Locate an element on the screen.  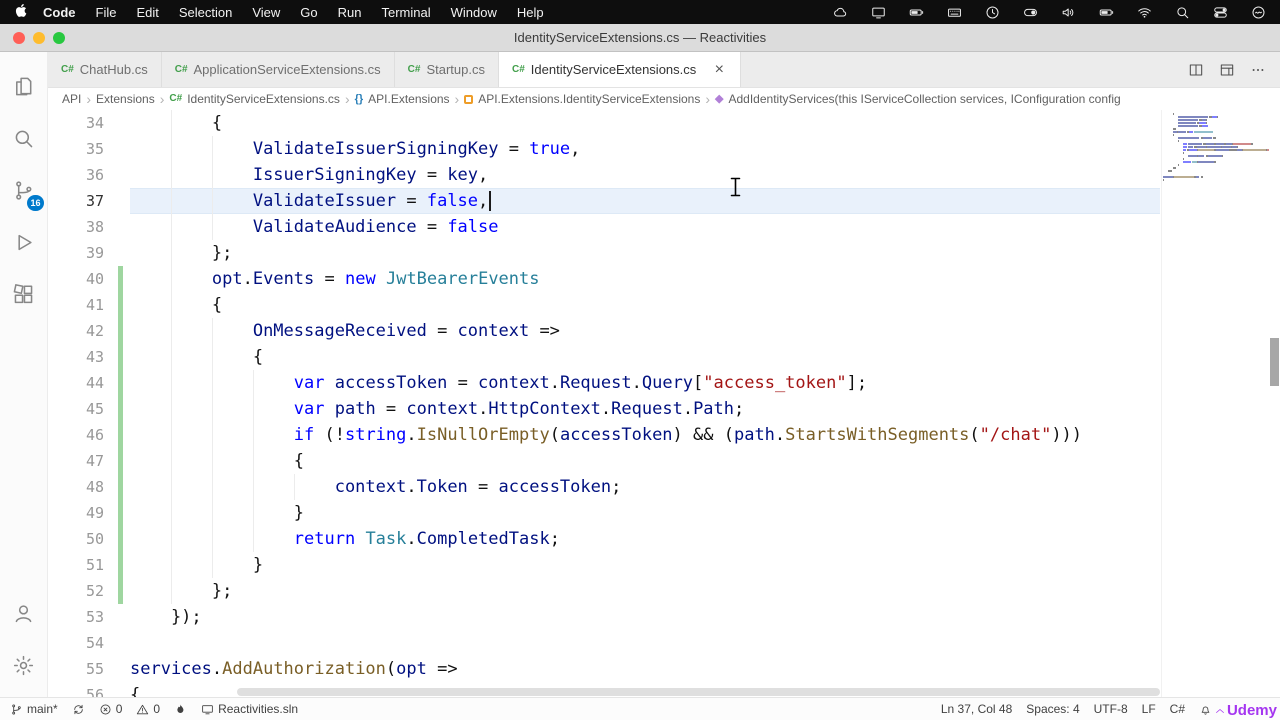
code-line-53: }); is located at coordinates (645, 617).